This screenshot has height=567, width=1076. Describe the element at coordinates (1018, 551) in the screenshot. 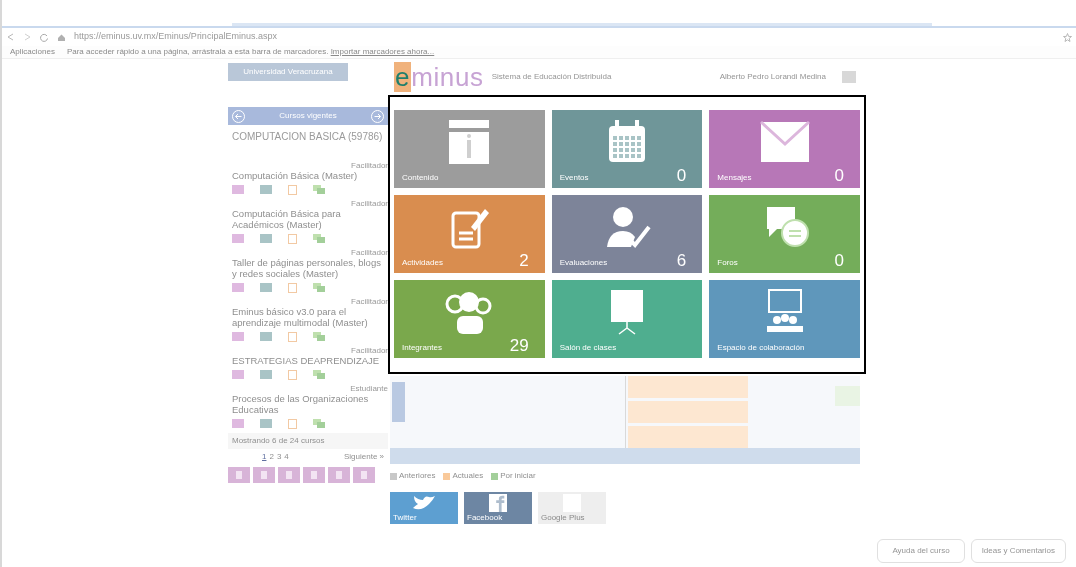

I see `ideas-comments-button: Ideas y Comentarios` at that location.